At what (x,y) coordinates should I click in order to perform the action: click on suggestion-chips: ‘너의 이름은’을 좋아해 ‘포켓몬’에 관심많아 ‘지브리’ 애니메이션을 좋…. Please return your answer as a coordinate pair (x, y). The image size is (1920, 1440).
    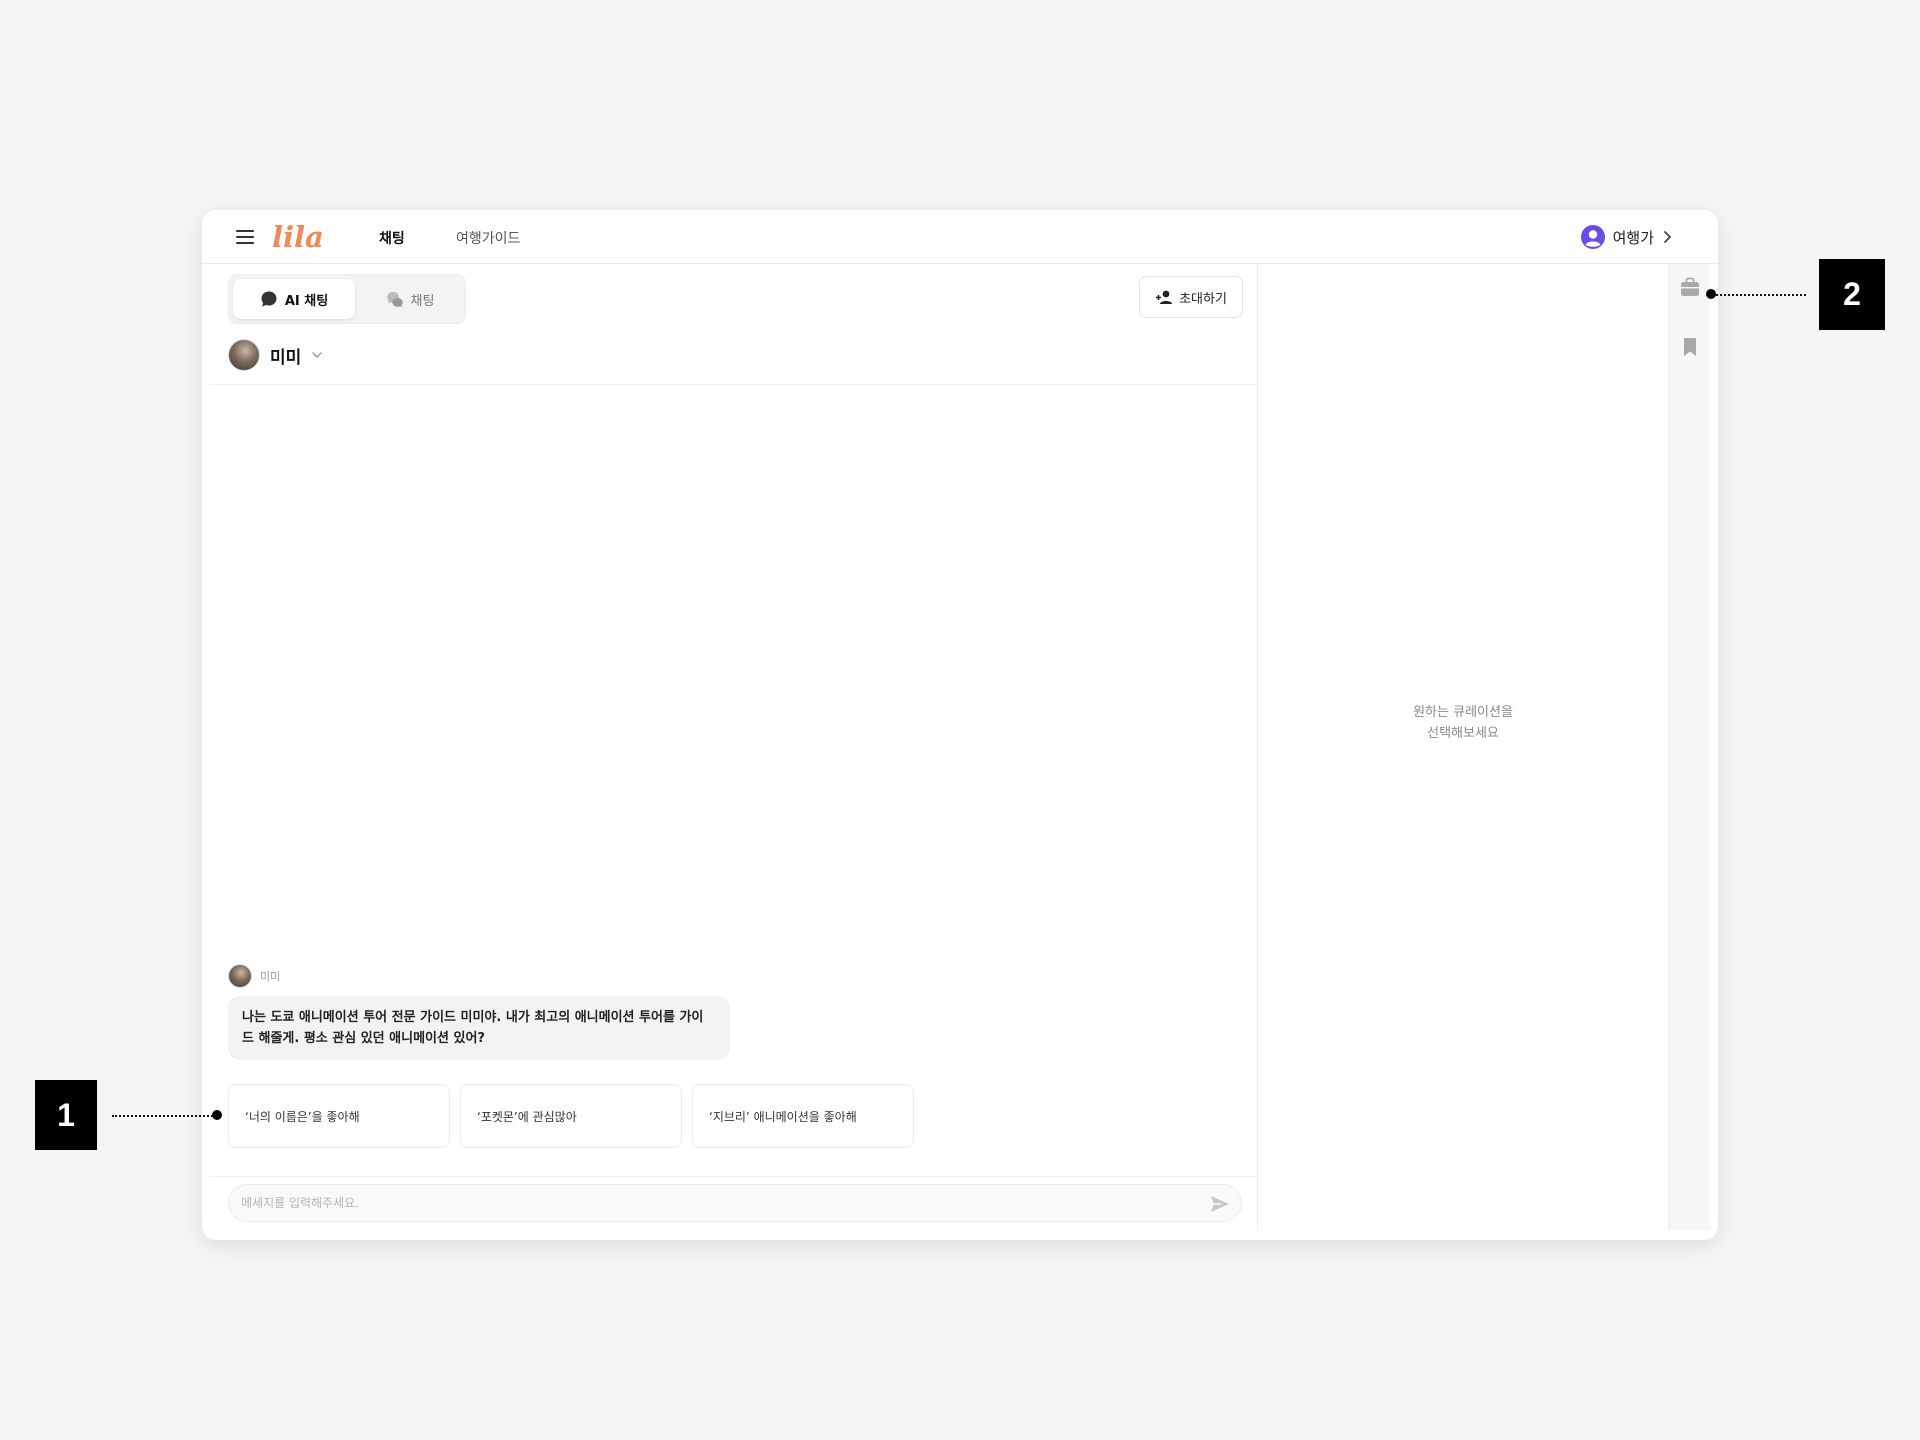
    Looking at the image, I should click on (571, 1116).